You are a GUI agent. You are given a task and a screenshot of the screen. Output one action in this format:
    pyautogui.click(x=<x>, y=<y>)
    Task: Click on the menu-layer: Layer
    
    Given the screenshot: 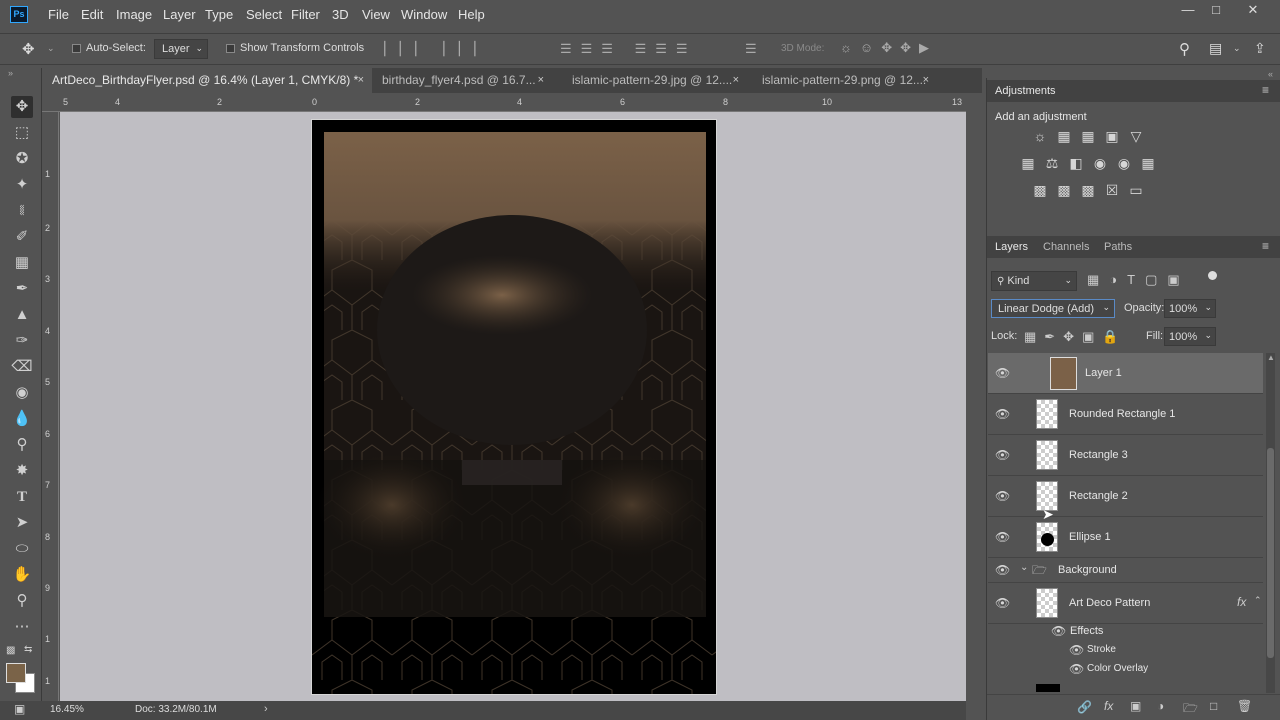 What is the action you would take?
    pyautogui.click(x=179, y=14)
    